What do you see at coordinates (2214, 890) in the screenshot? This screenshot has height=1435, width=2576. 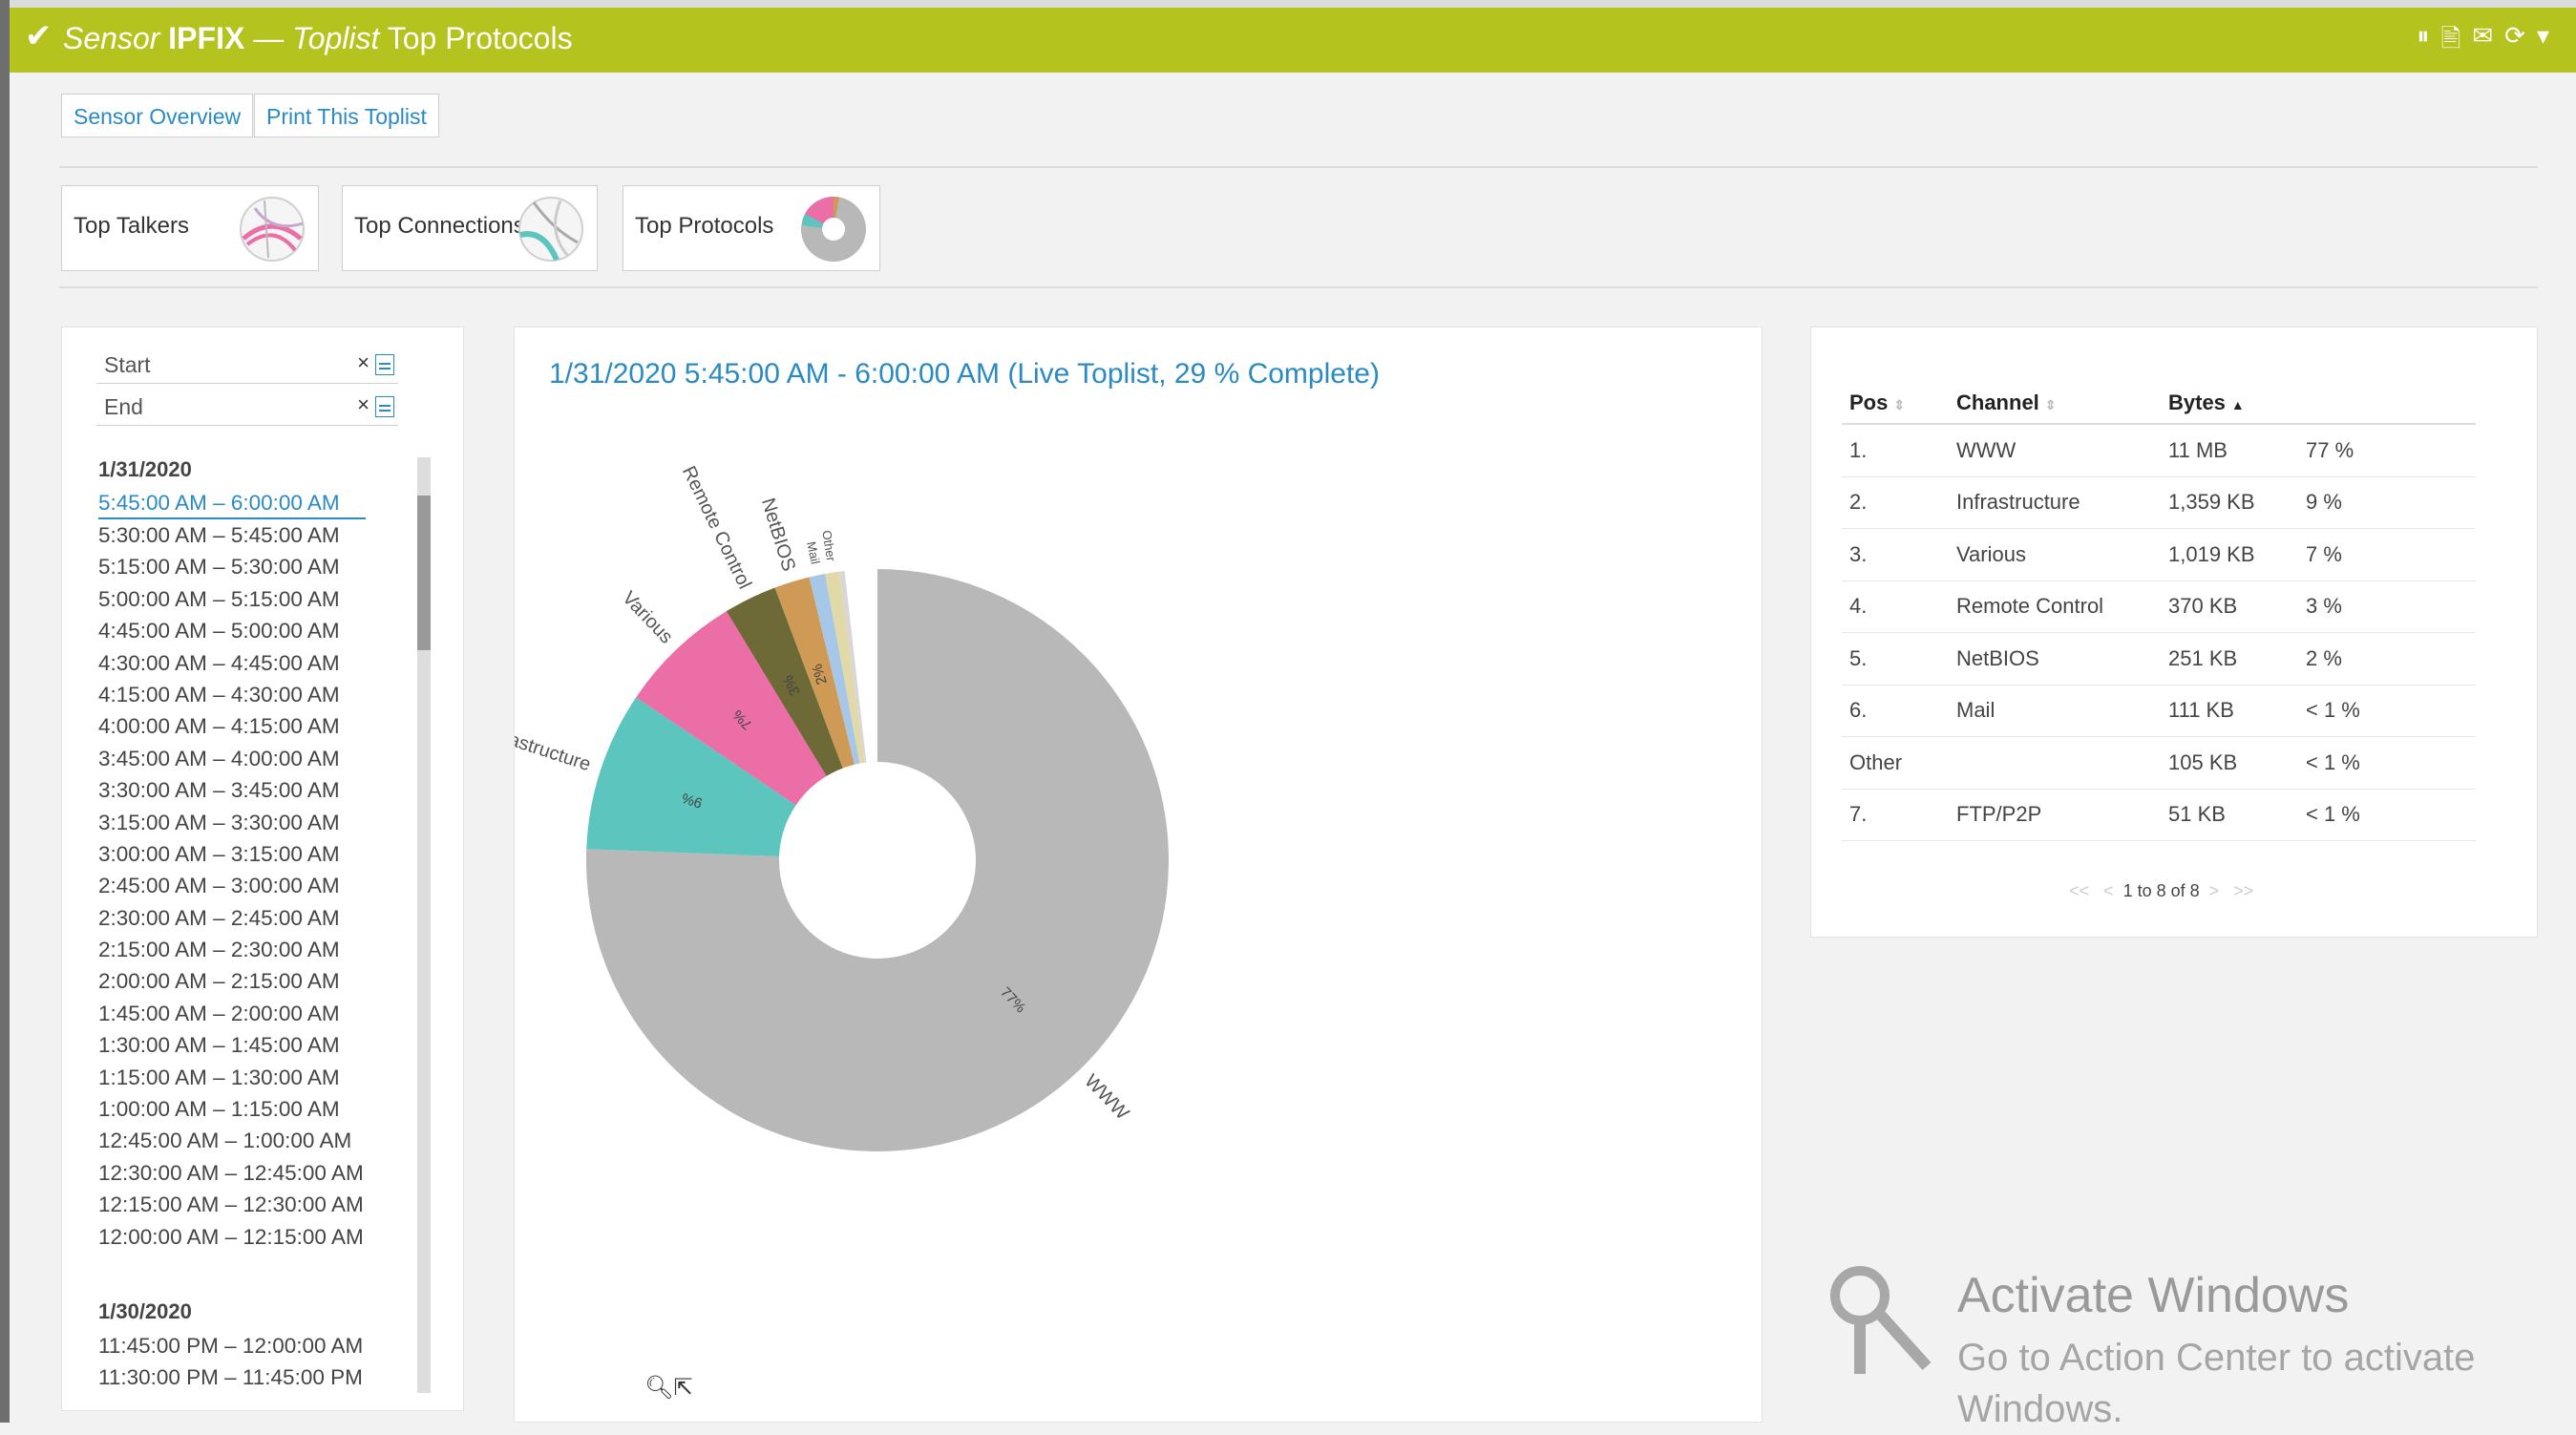 I see `next-page-button: >` at bounding box center [2214, 890].